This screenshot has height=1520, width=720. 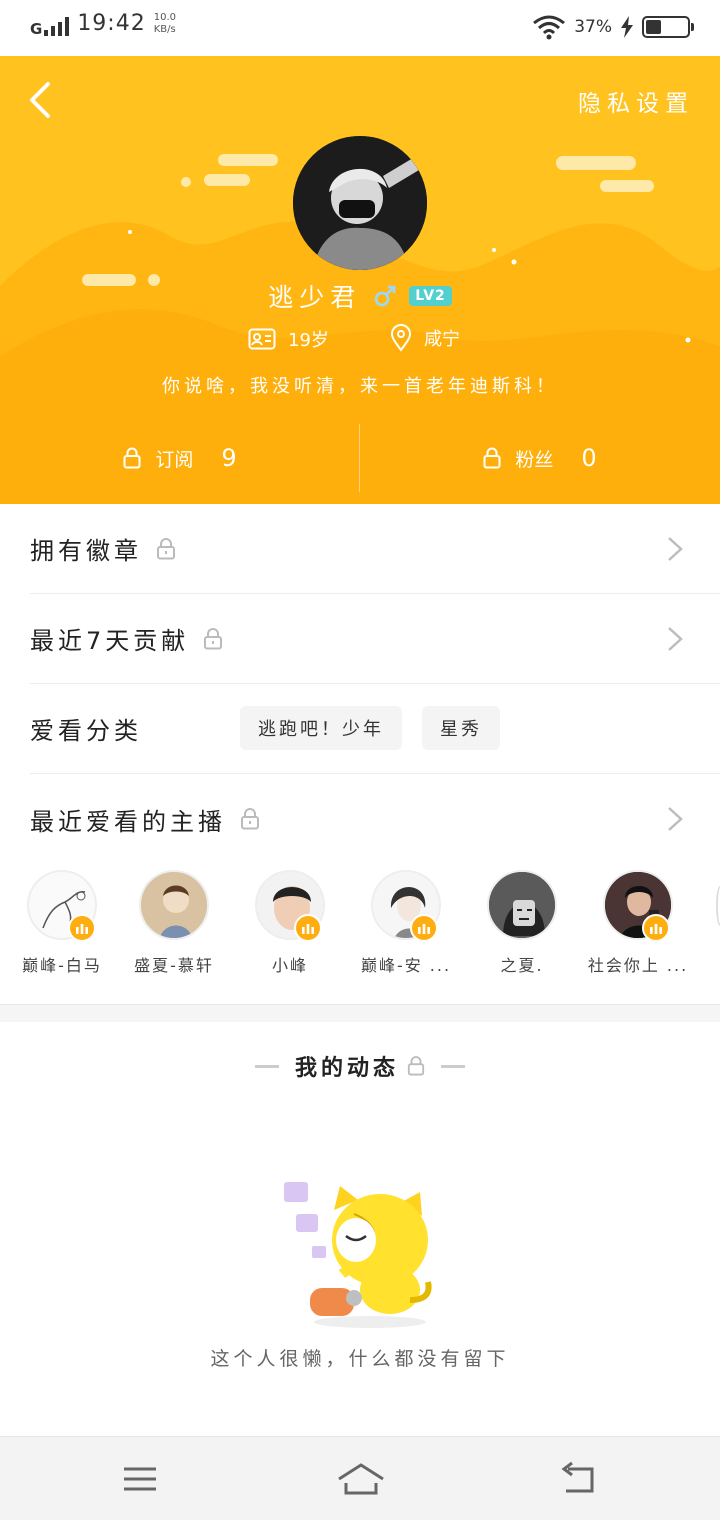 I want to click on user-name: 逃少君, so click(x=315, y=297).